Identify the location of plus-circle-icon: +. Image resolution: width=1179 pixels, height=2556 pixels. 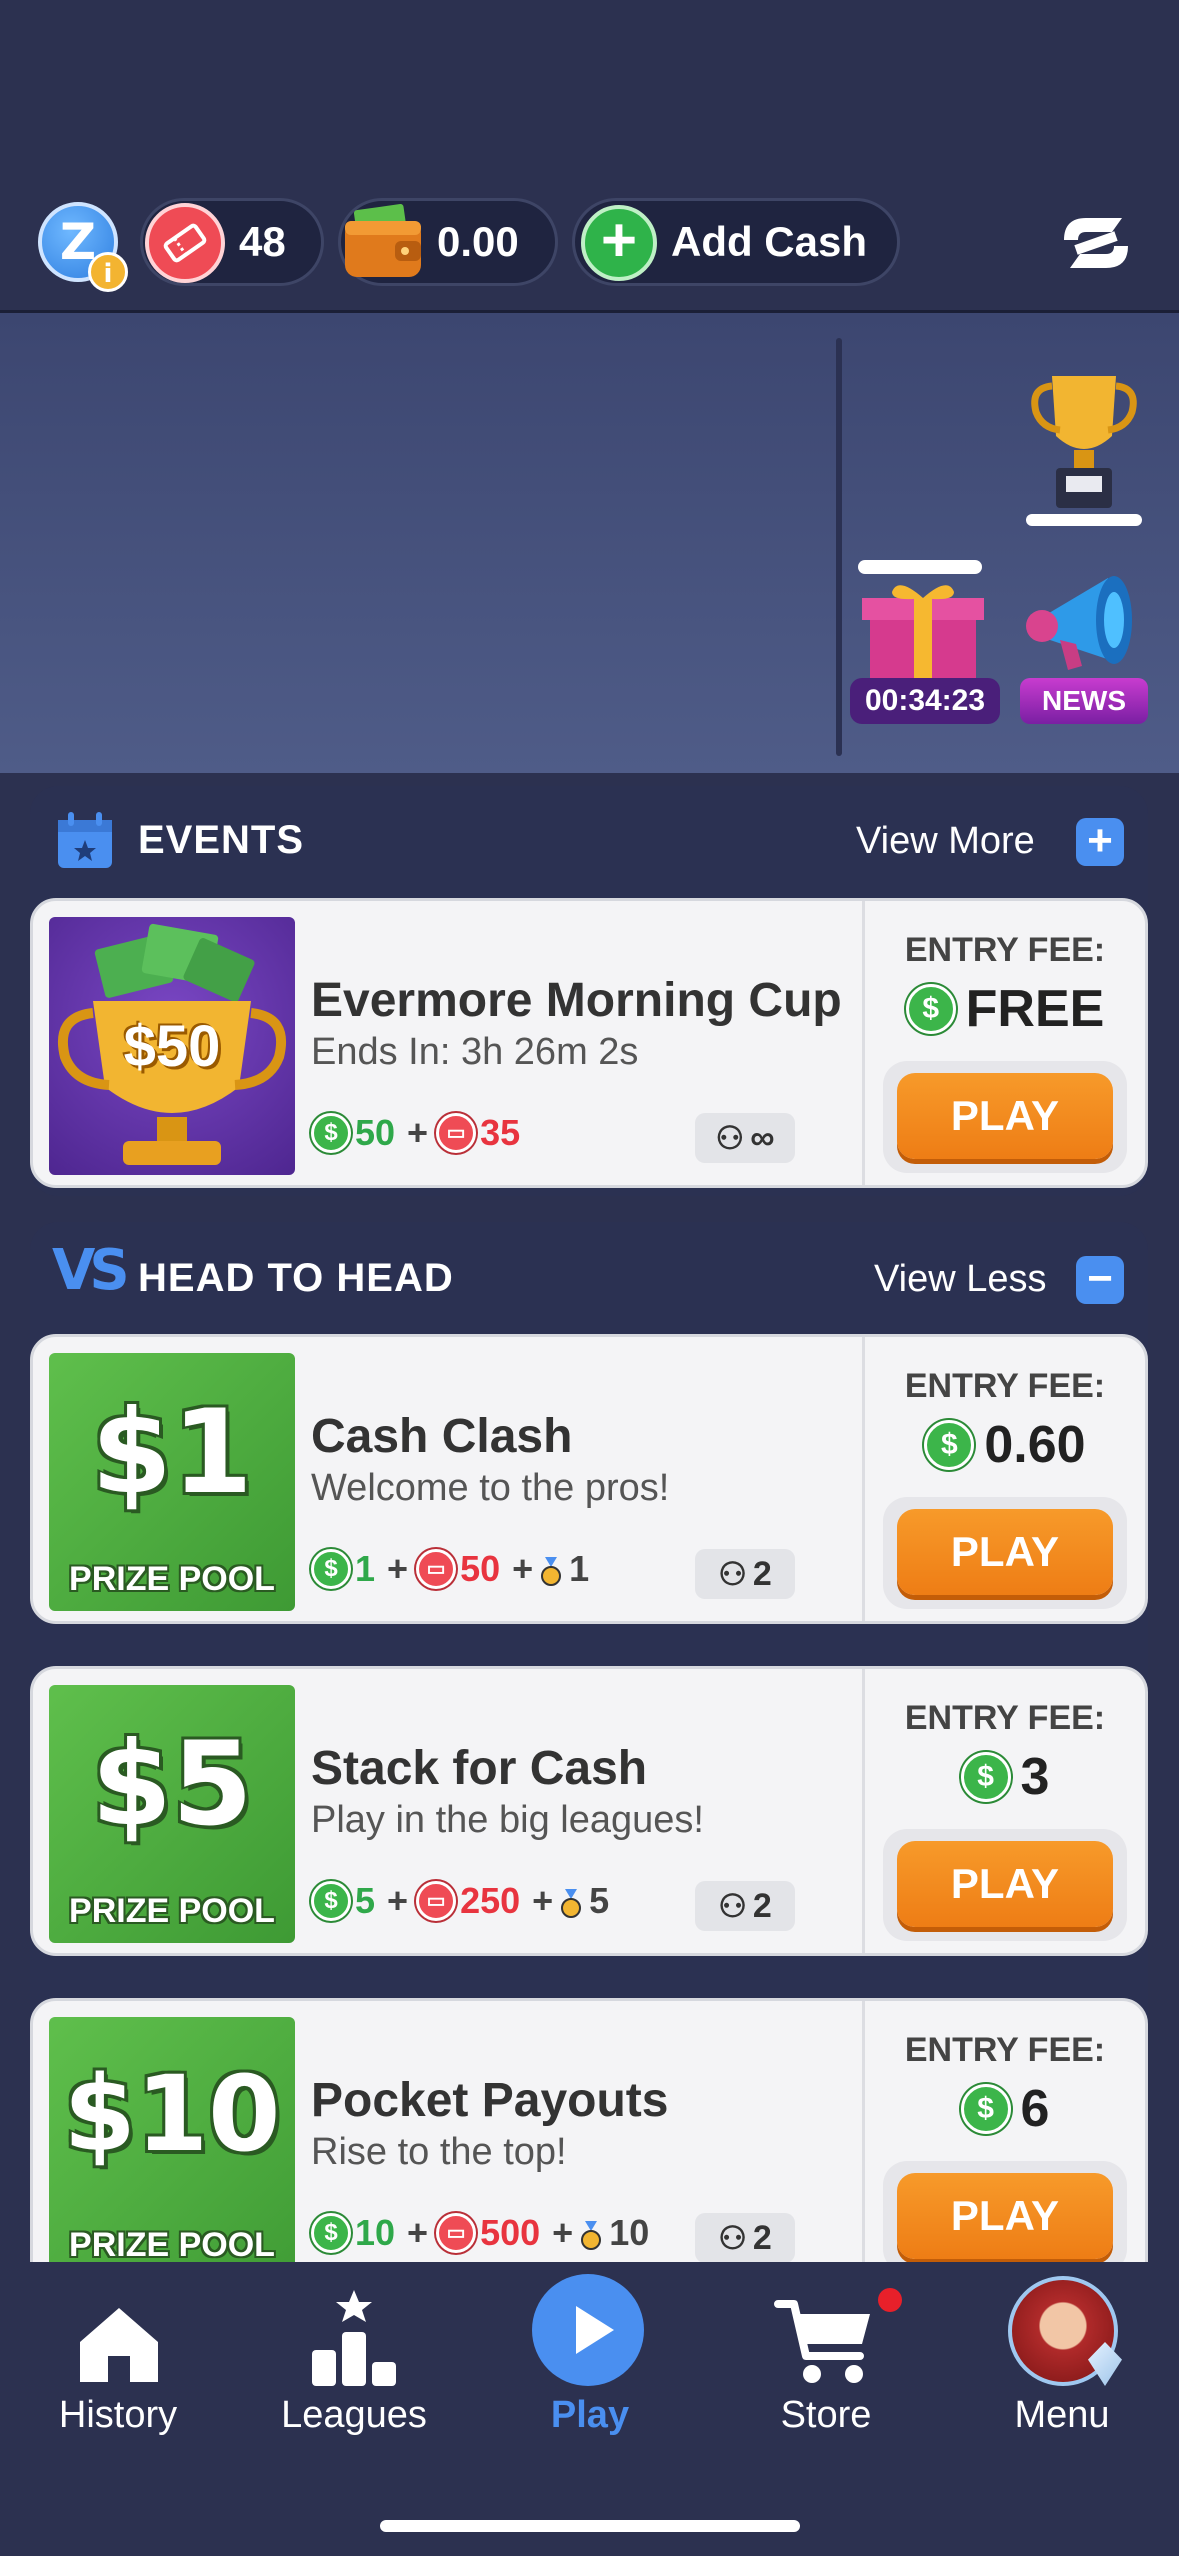
(619, 243).